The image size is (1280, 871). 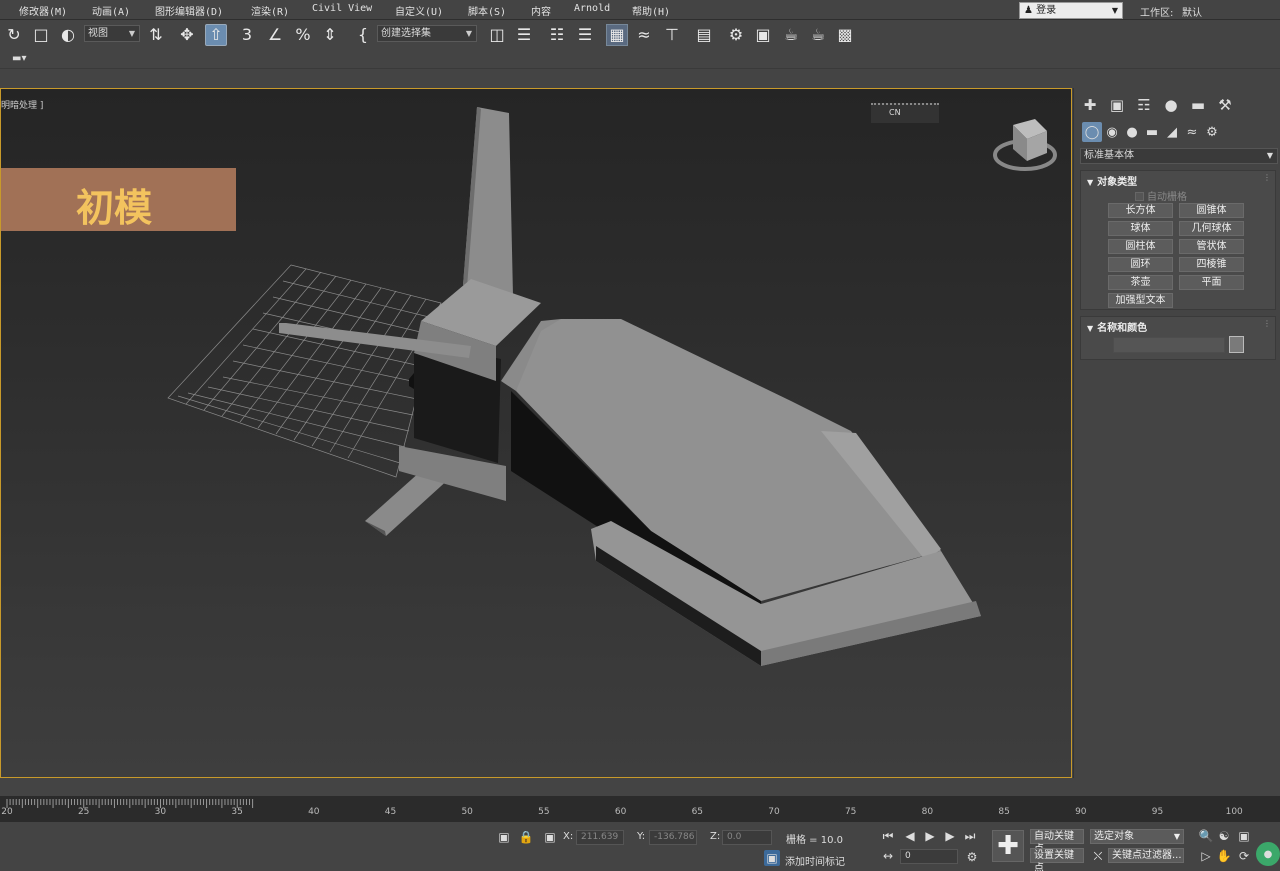 I want to click on render-cloud-icon: ▩, so click(x=845, y=35).